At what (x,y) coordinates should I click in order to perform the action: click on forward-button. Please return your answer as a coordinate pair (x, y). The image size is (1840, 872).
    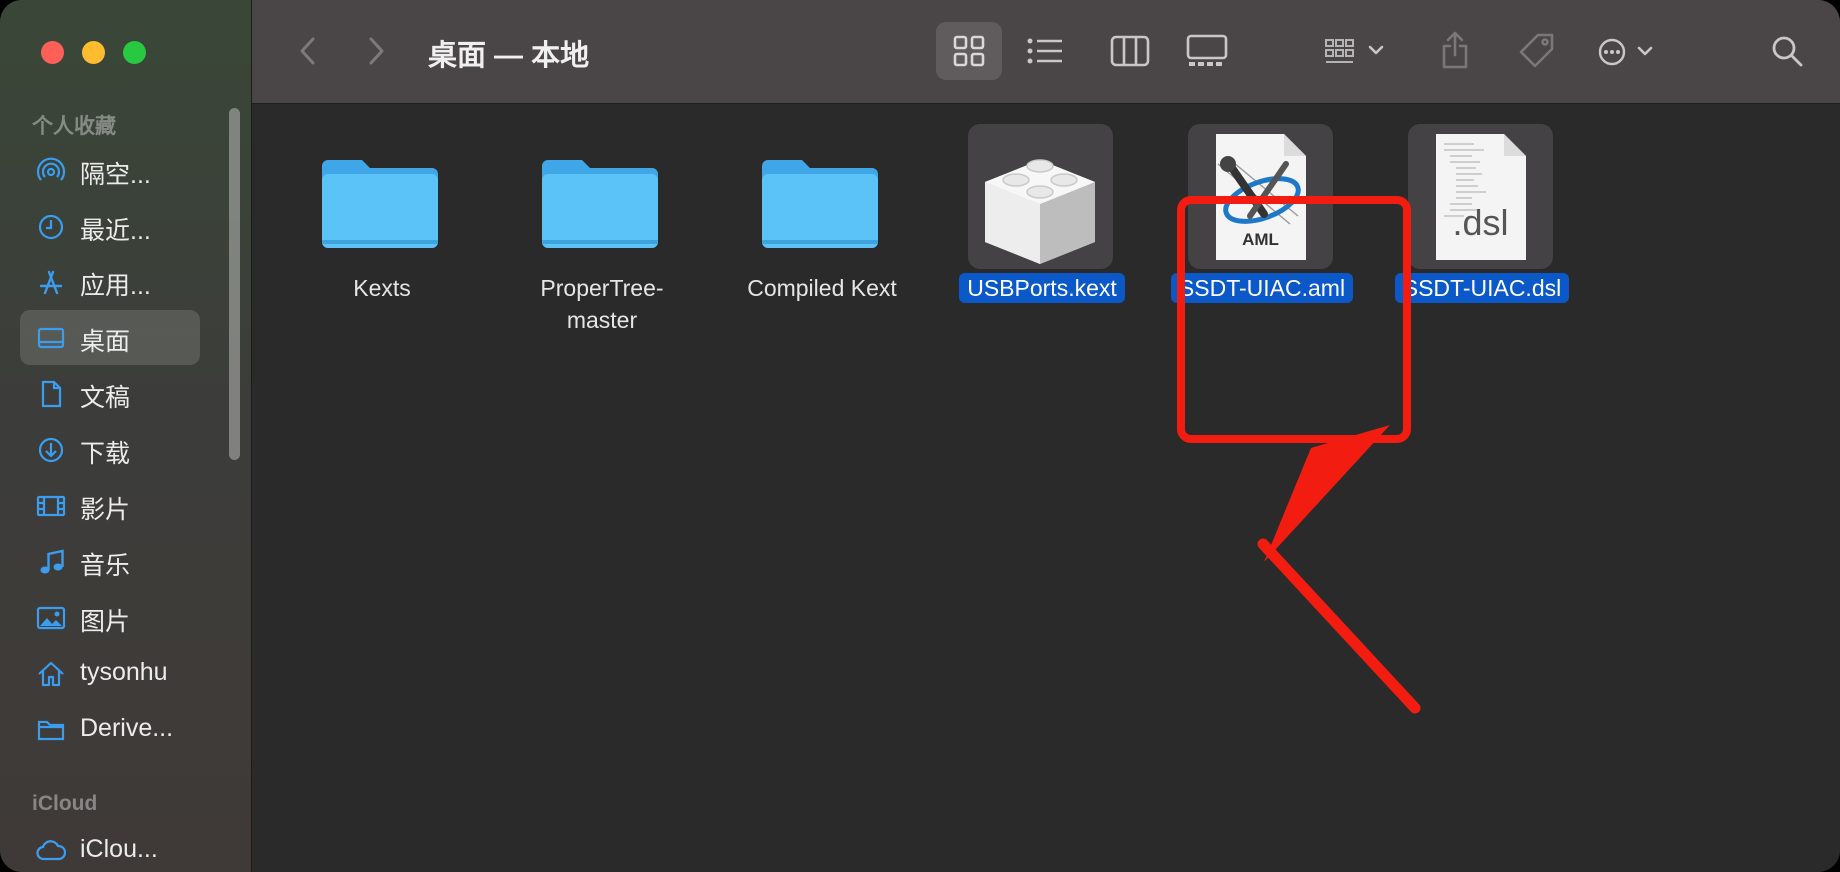
    Looking at the image, I should click on (376, 51).